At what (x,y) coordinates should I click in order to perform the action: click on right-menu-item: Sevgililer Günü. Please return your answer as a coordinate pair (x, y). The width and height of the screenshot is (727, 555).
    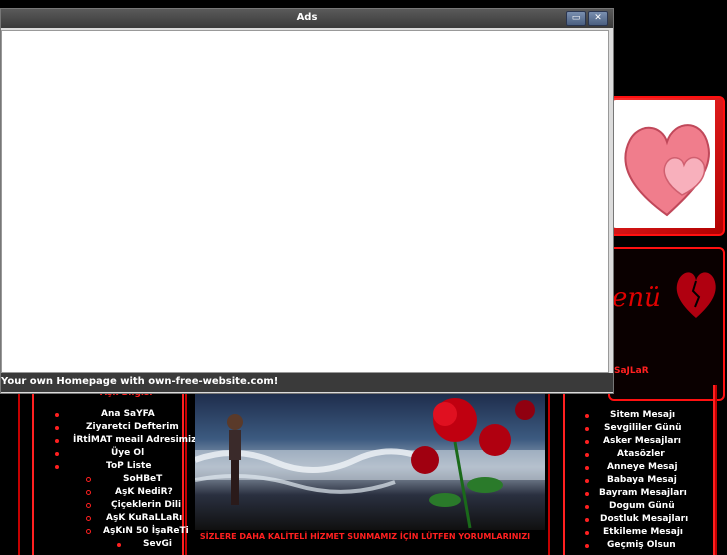
    Looking at the image, I should click on (642, 428).